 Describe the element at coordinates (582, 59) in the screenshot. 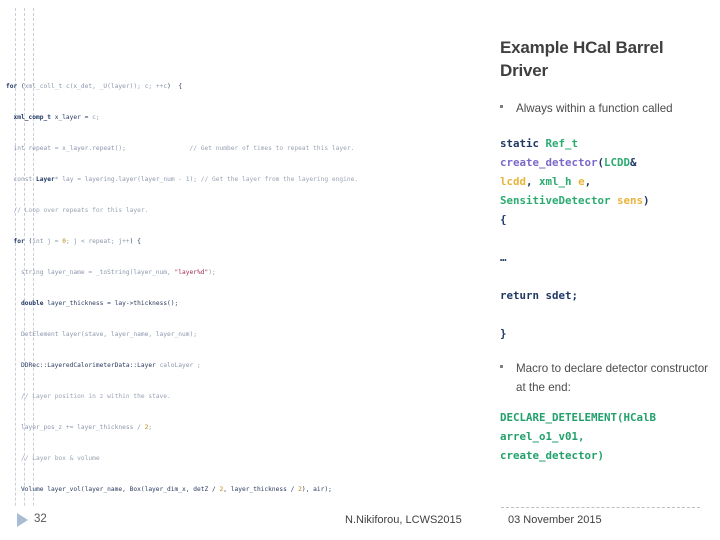

I see `page-title: Example HCal Barrel Driver` at that location.